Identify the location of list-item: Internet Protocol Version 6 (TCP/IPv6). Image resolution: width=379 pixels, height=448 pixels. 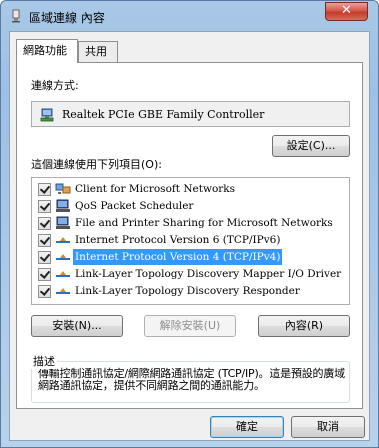
(190, 240).